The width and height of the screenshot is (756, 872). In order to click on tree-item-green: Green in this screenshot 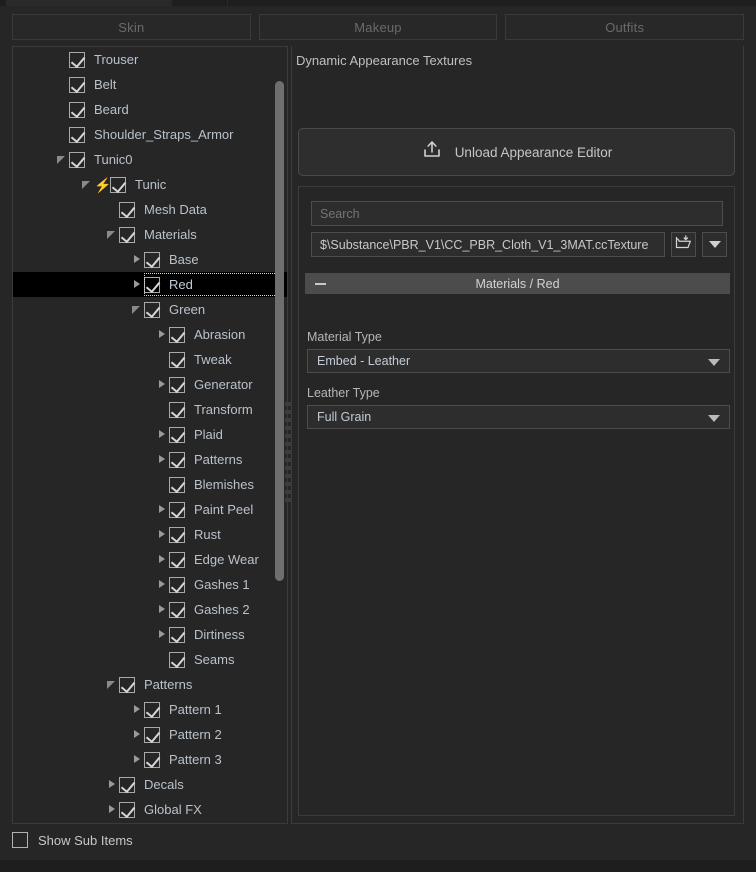, I will do `click(150, 309)`.